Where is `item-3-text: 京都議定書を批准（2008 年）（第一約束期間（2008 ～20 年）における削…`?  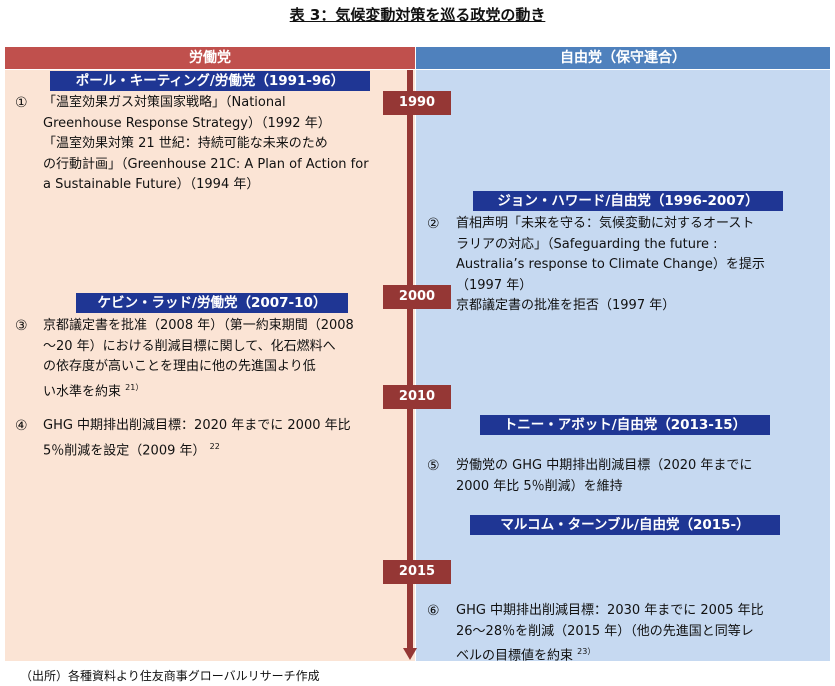 item-3-text: 京都議定書を批准（2008 年）（第一約束期間（2008 ～20 年）における削… is located at coordinates (198, 359).